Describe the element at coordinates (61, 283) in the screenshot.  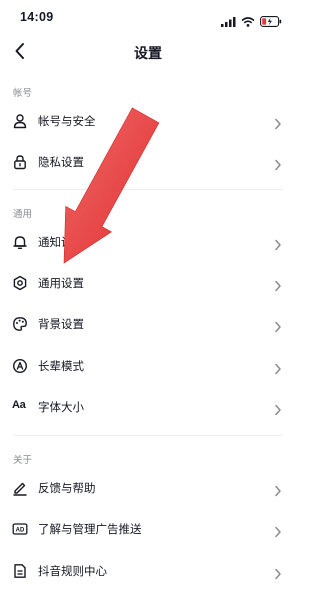
I see `settings-item-label: 通用设置` at that location.